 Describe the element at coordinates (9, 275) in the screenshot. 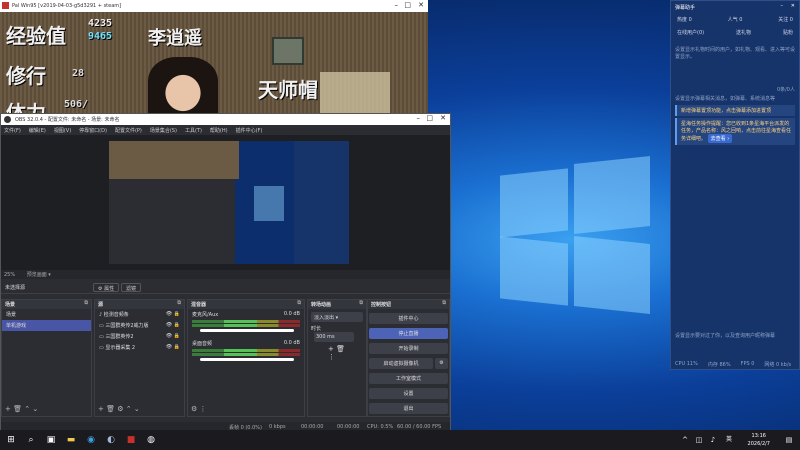

I see `zoom-level: 25%` at that location.